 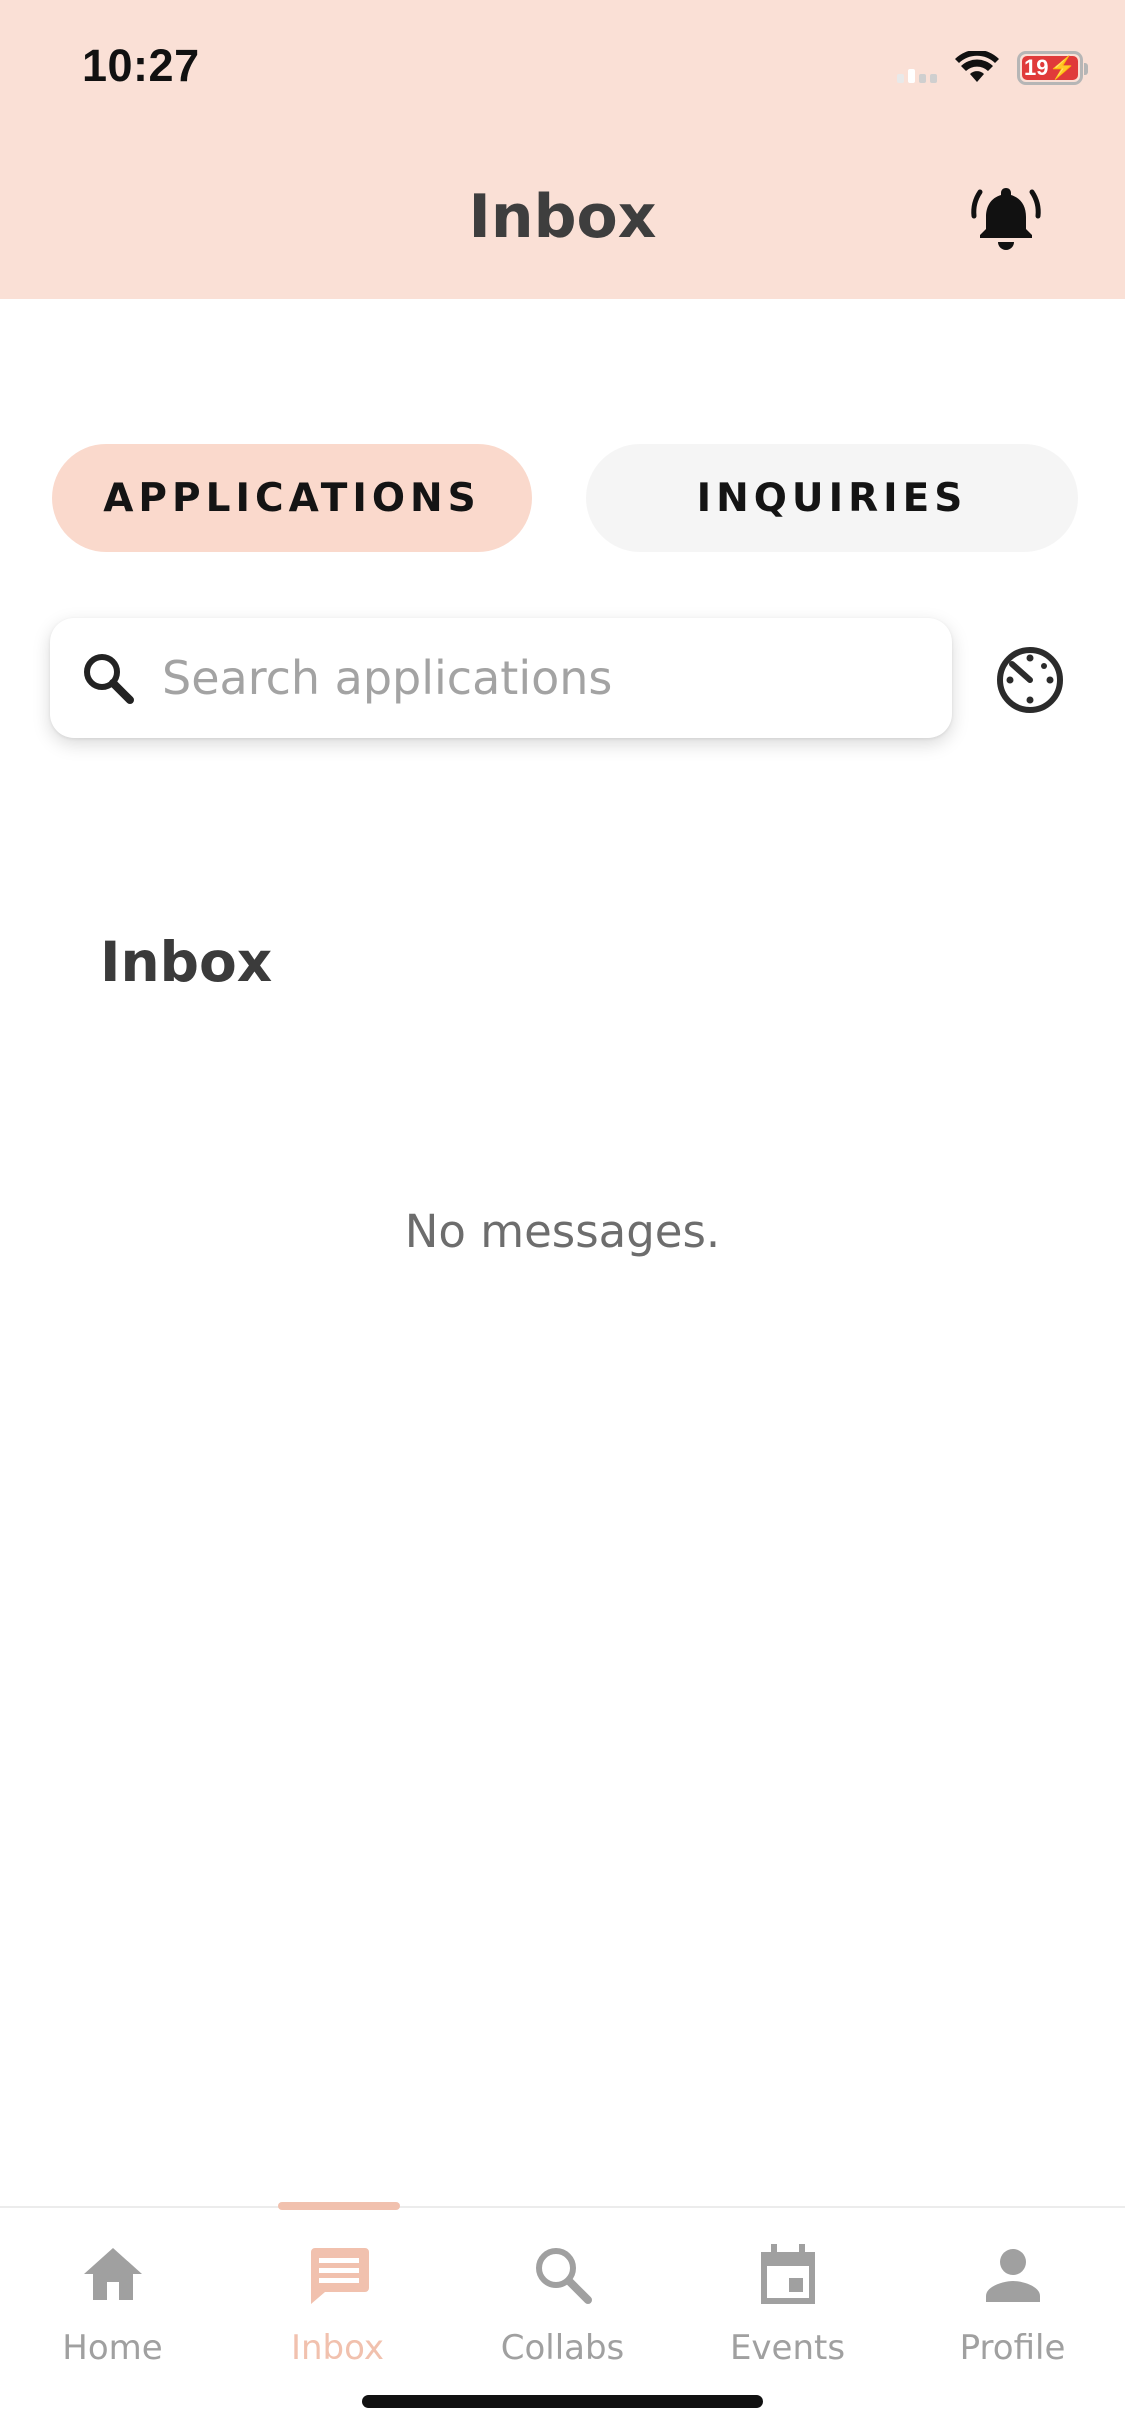 I want to click on home-icon, so click(x=113, y=2274).